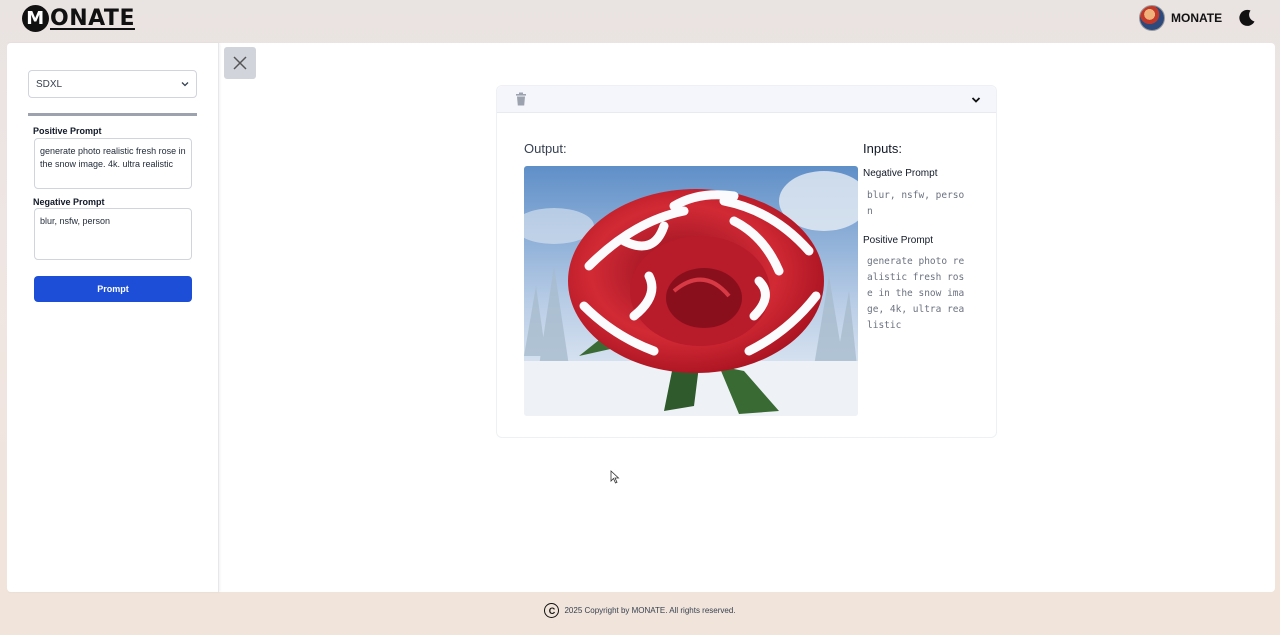 Image resolution: width=1280 pixels, height=635 pixels. Describe the element at coordinates (35, 18) in the screenshot. I see `logo-mark: M` at that location.